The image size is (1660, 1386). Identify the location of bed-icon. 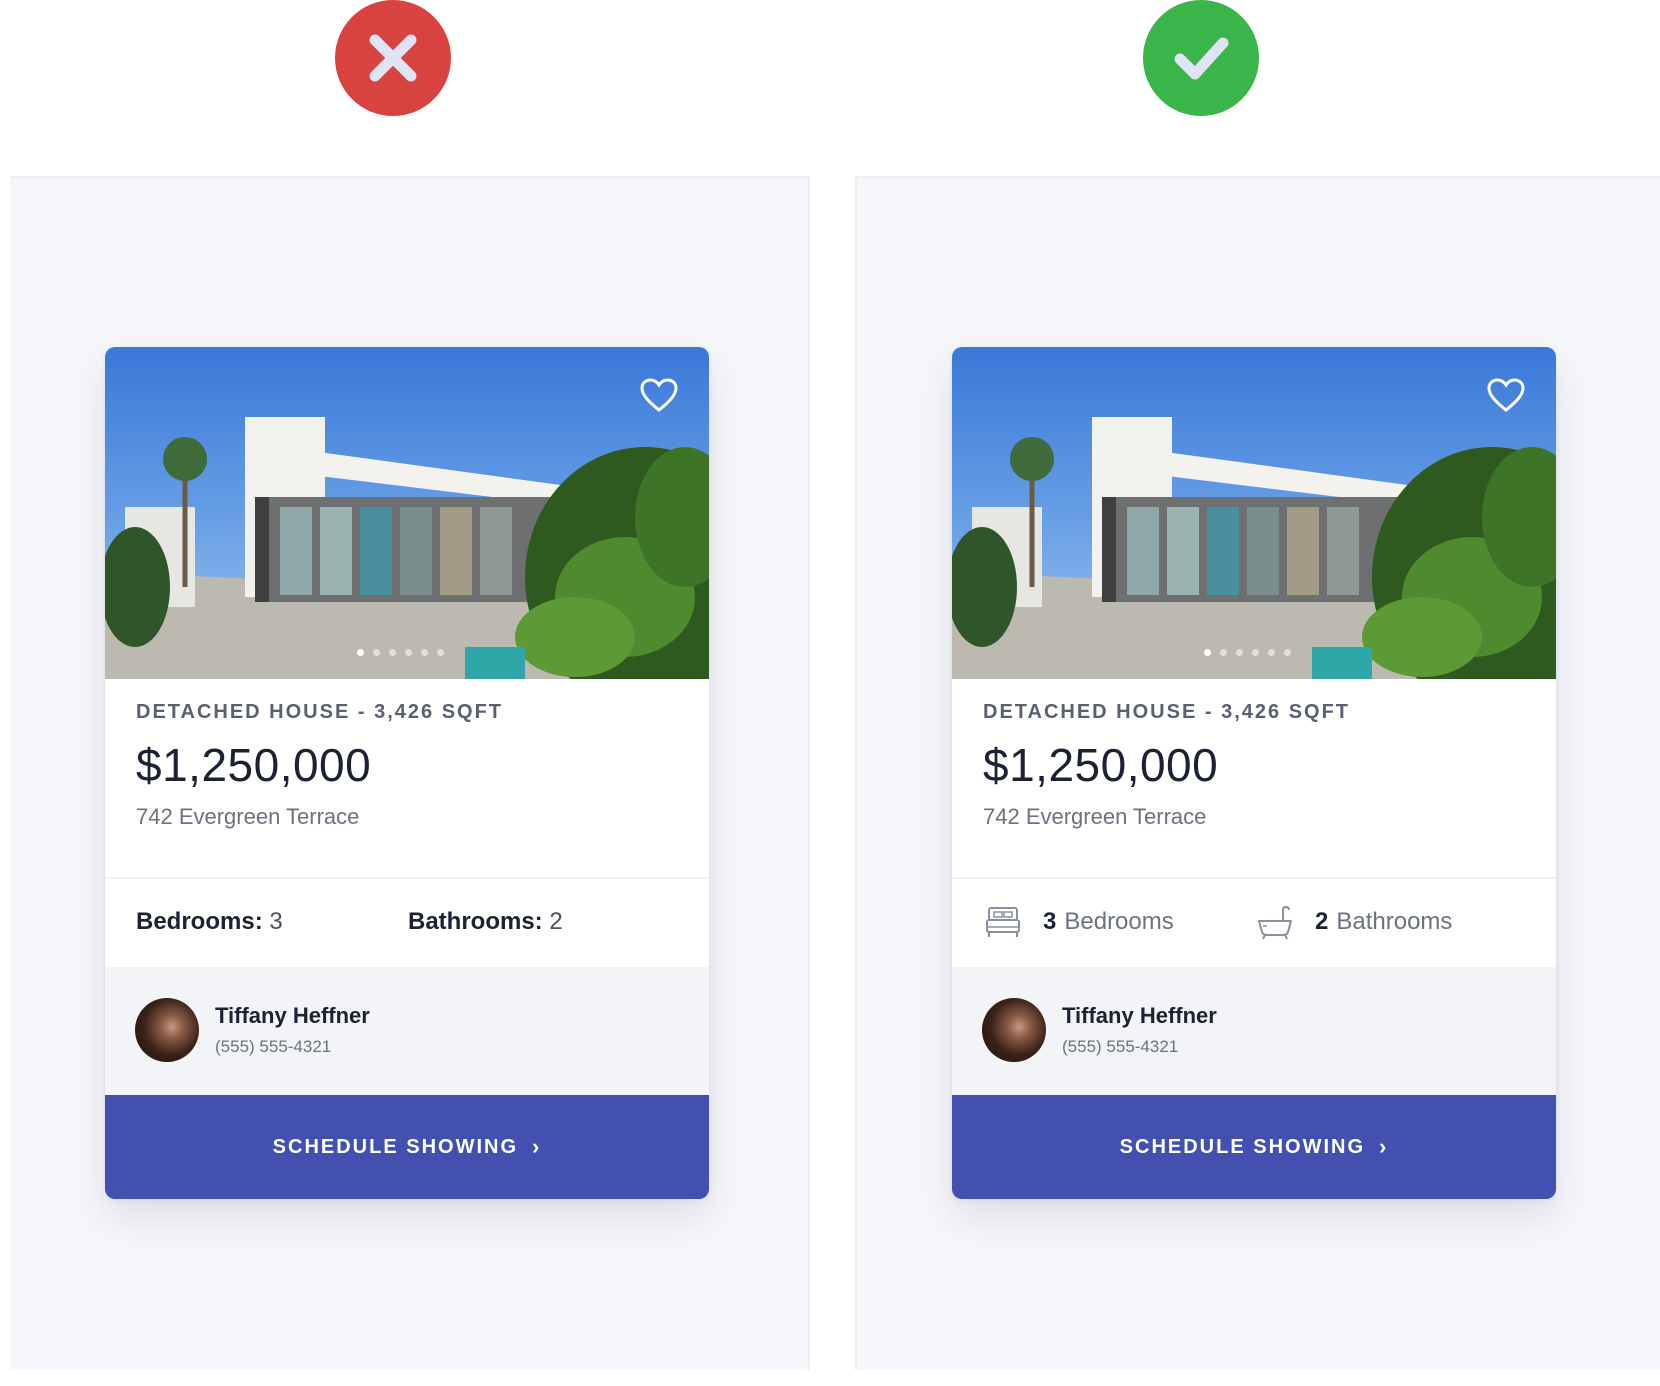
(1003, 922).